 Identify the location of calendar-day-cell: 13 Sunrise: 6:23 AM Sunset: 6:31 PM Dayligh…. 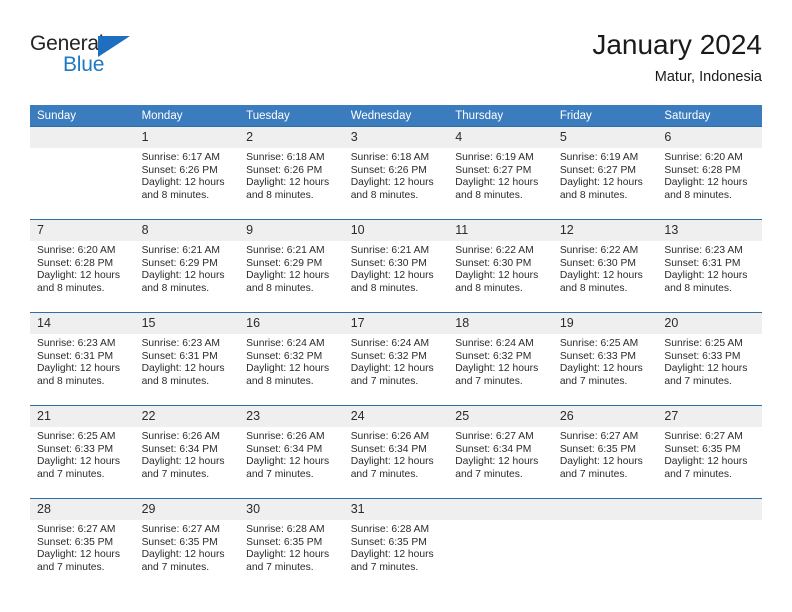
(709, 266).